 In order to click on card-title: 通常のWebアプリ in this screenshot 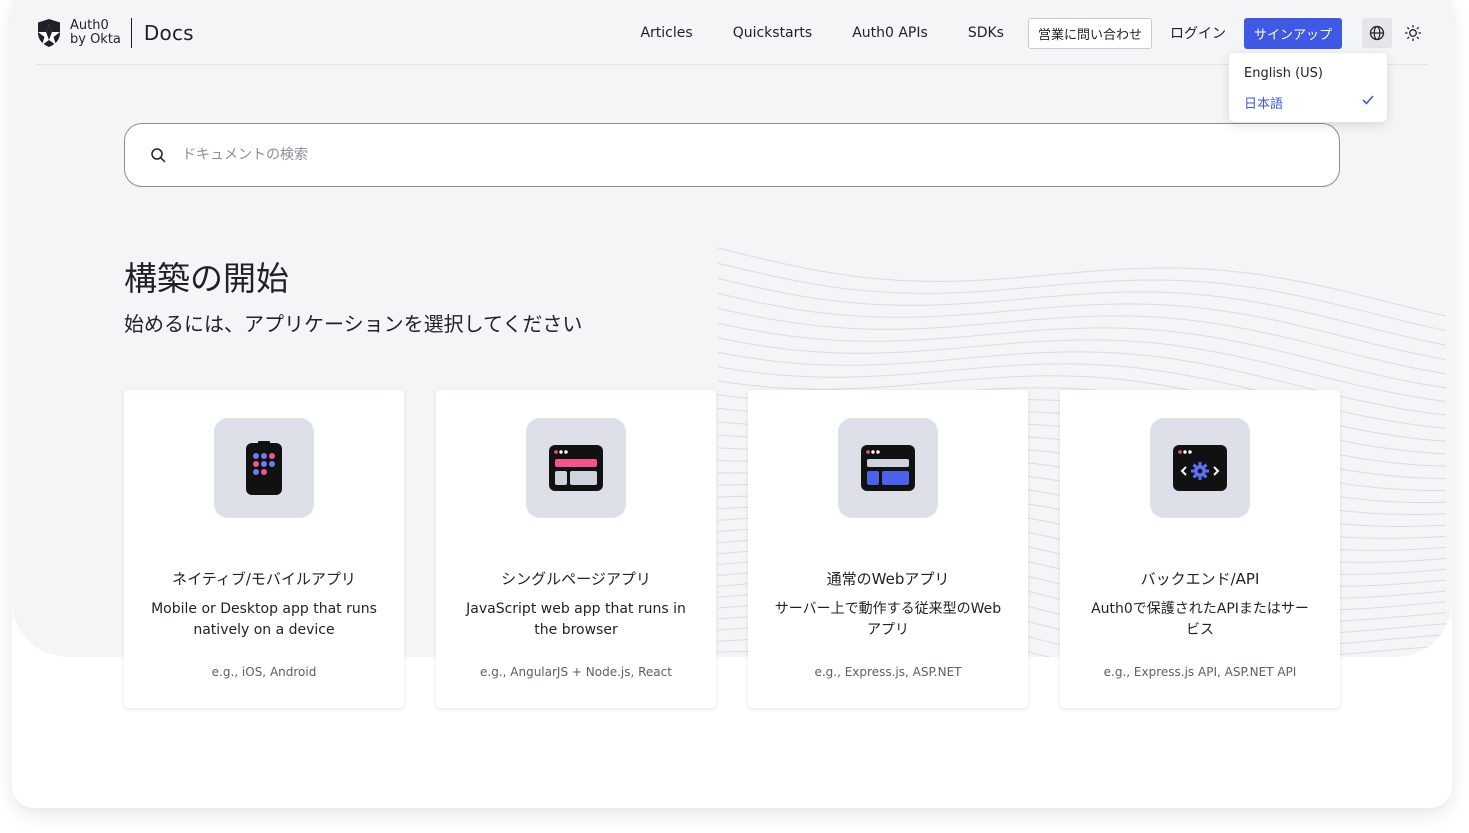, I will do `click(888, 579)`.